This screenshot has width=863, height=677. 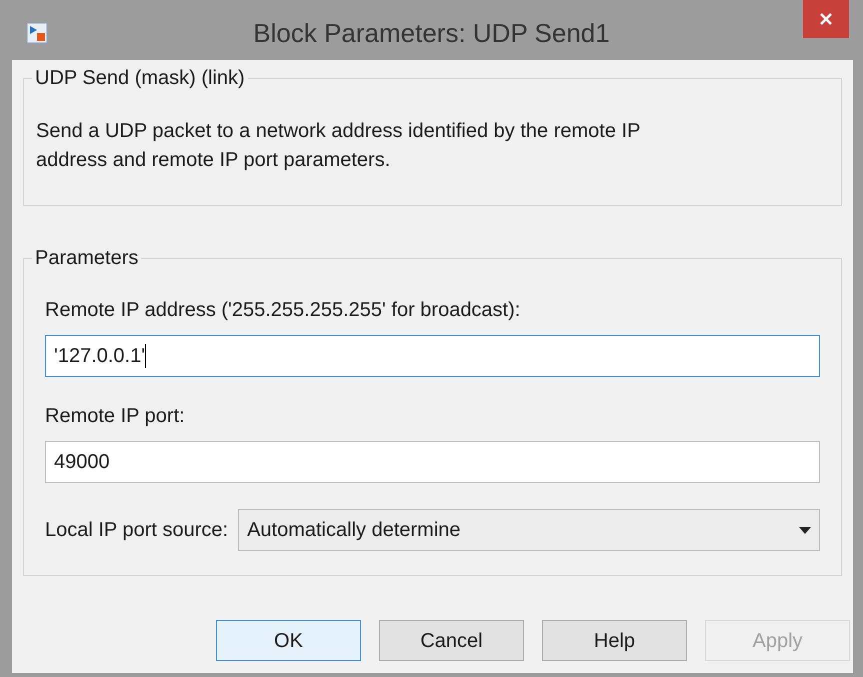 I want to click on app-icon, so click(x=37, y=33).